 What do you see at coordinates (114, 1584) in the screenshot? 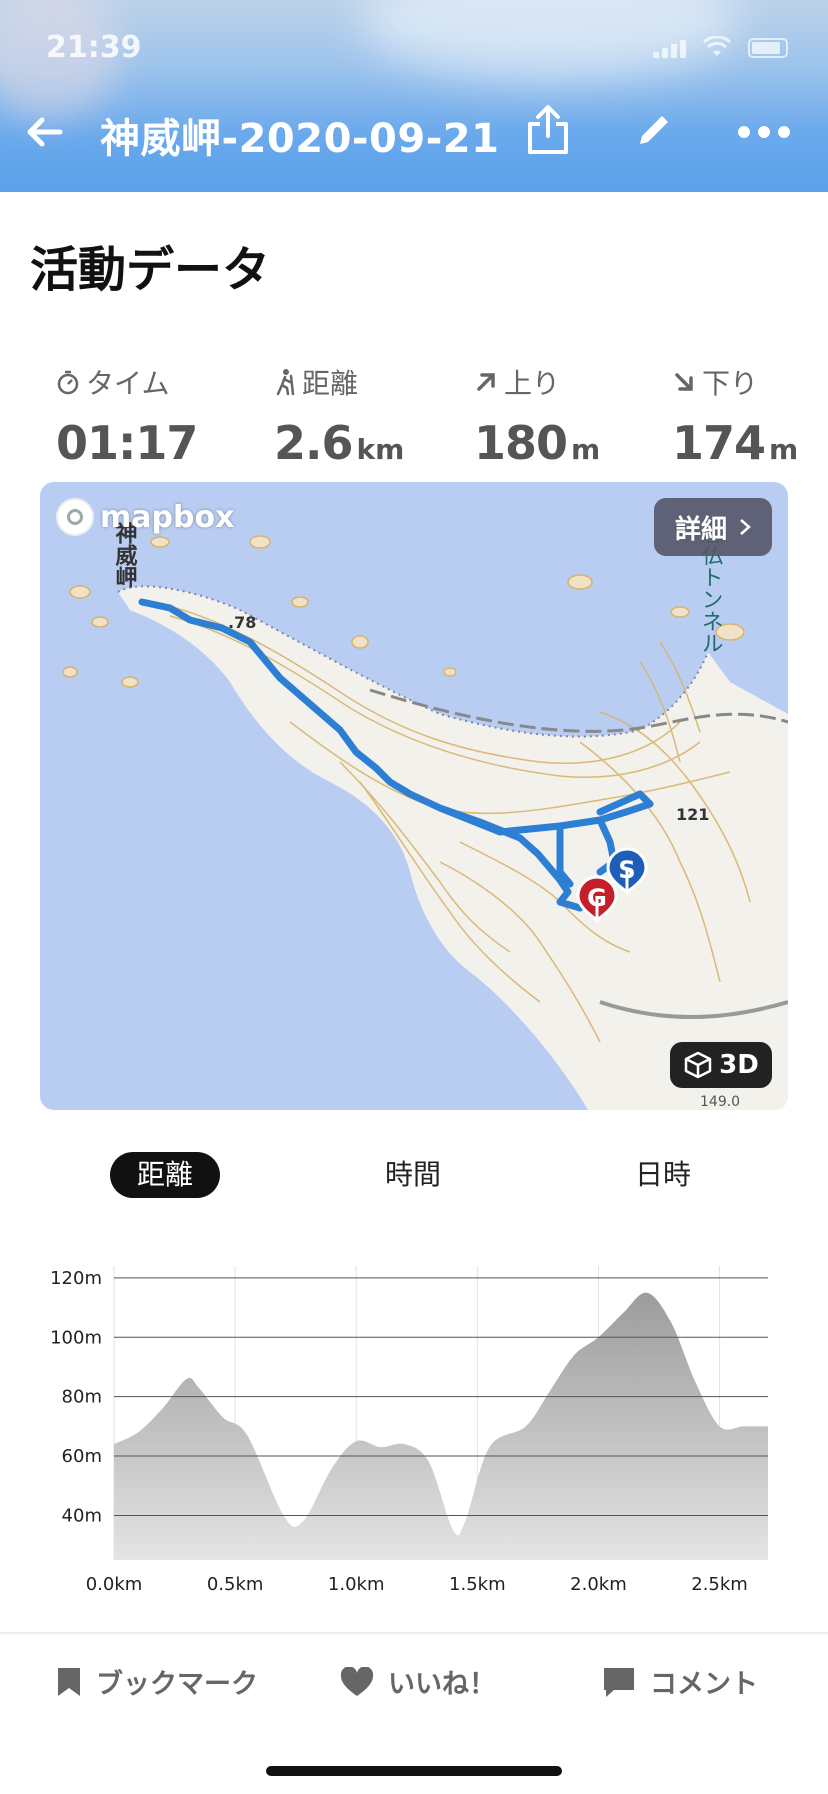
I see `x-tick-label: 0.0km` at bounding box center [114, 1584].